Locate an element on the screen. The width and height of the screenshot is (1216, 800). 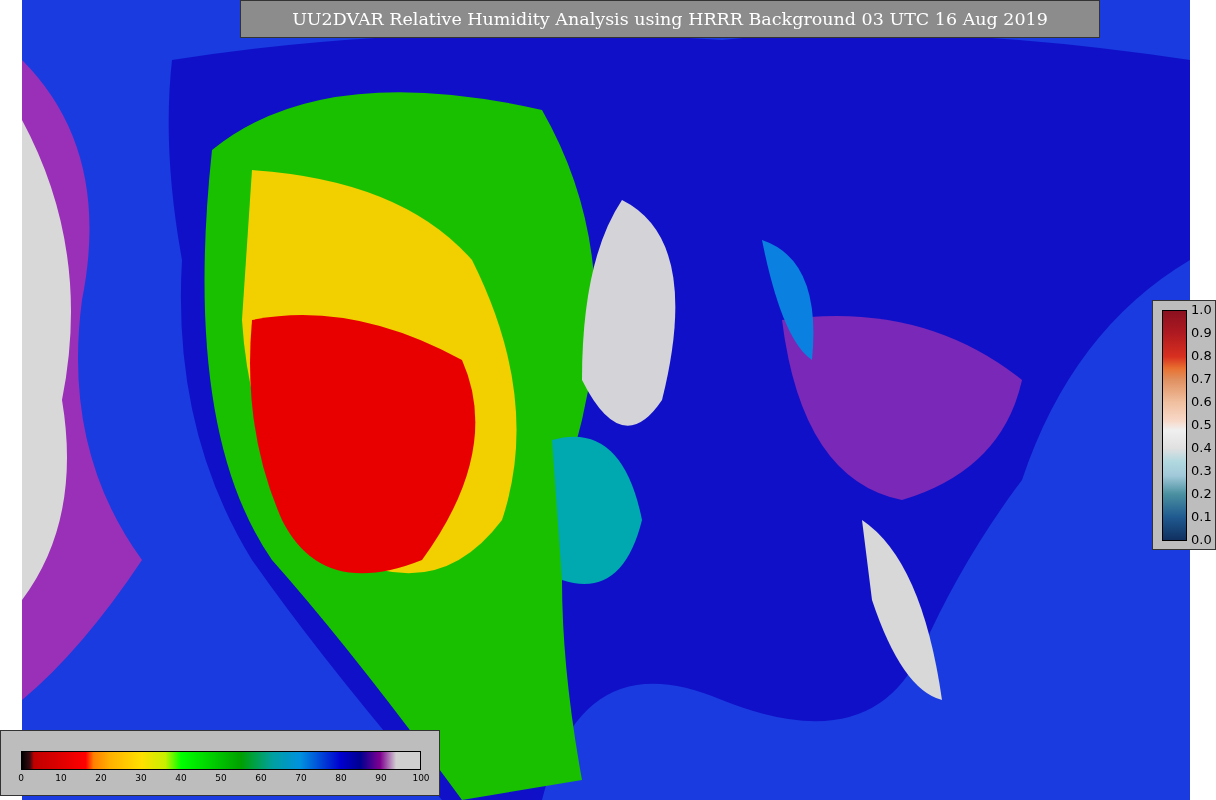
tick-label: 0 is located at coordinates (21, 778).